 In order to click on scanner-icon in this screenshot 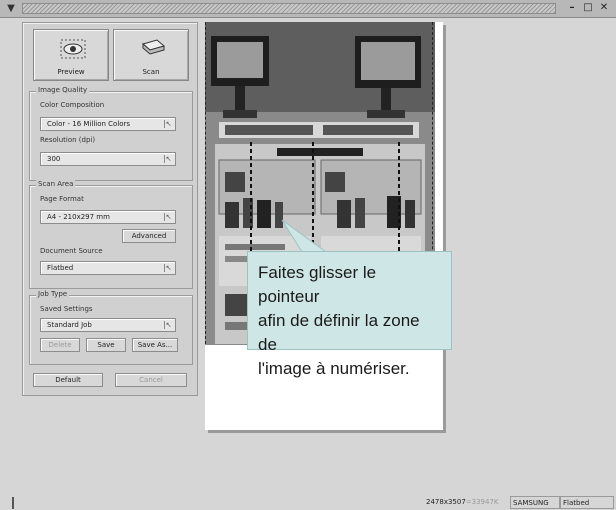, I will do `click(153, 47)`.